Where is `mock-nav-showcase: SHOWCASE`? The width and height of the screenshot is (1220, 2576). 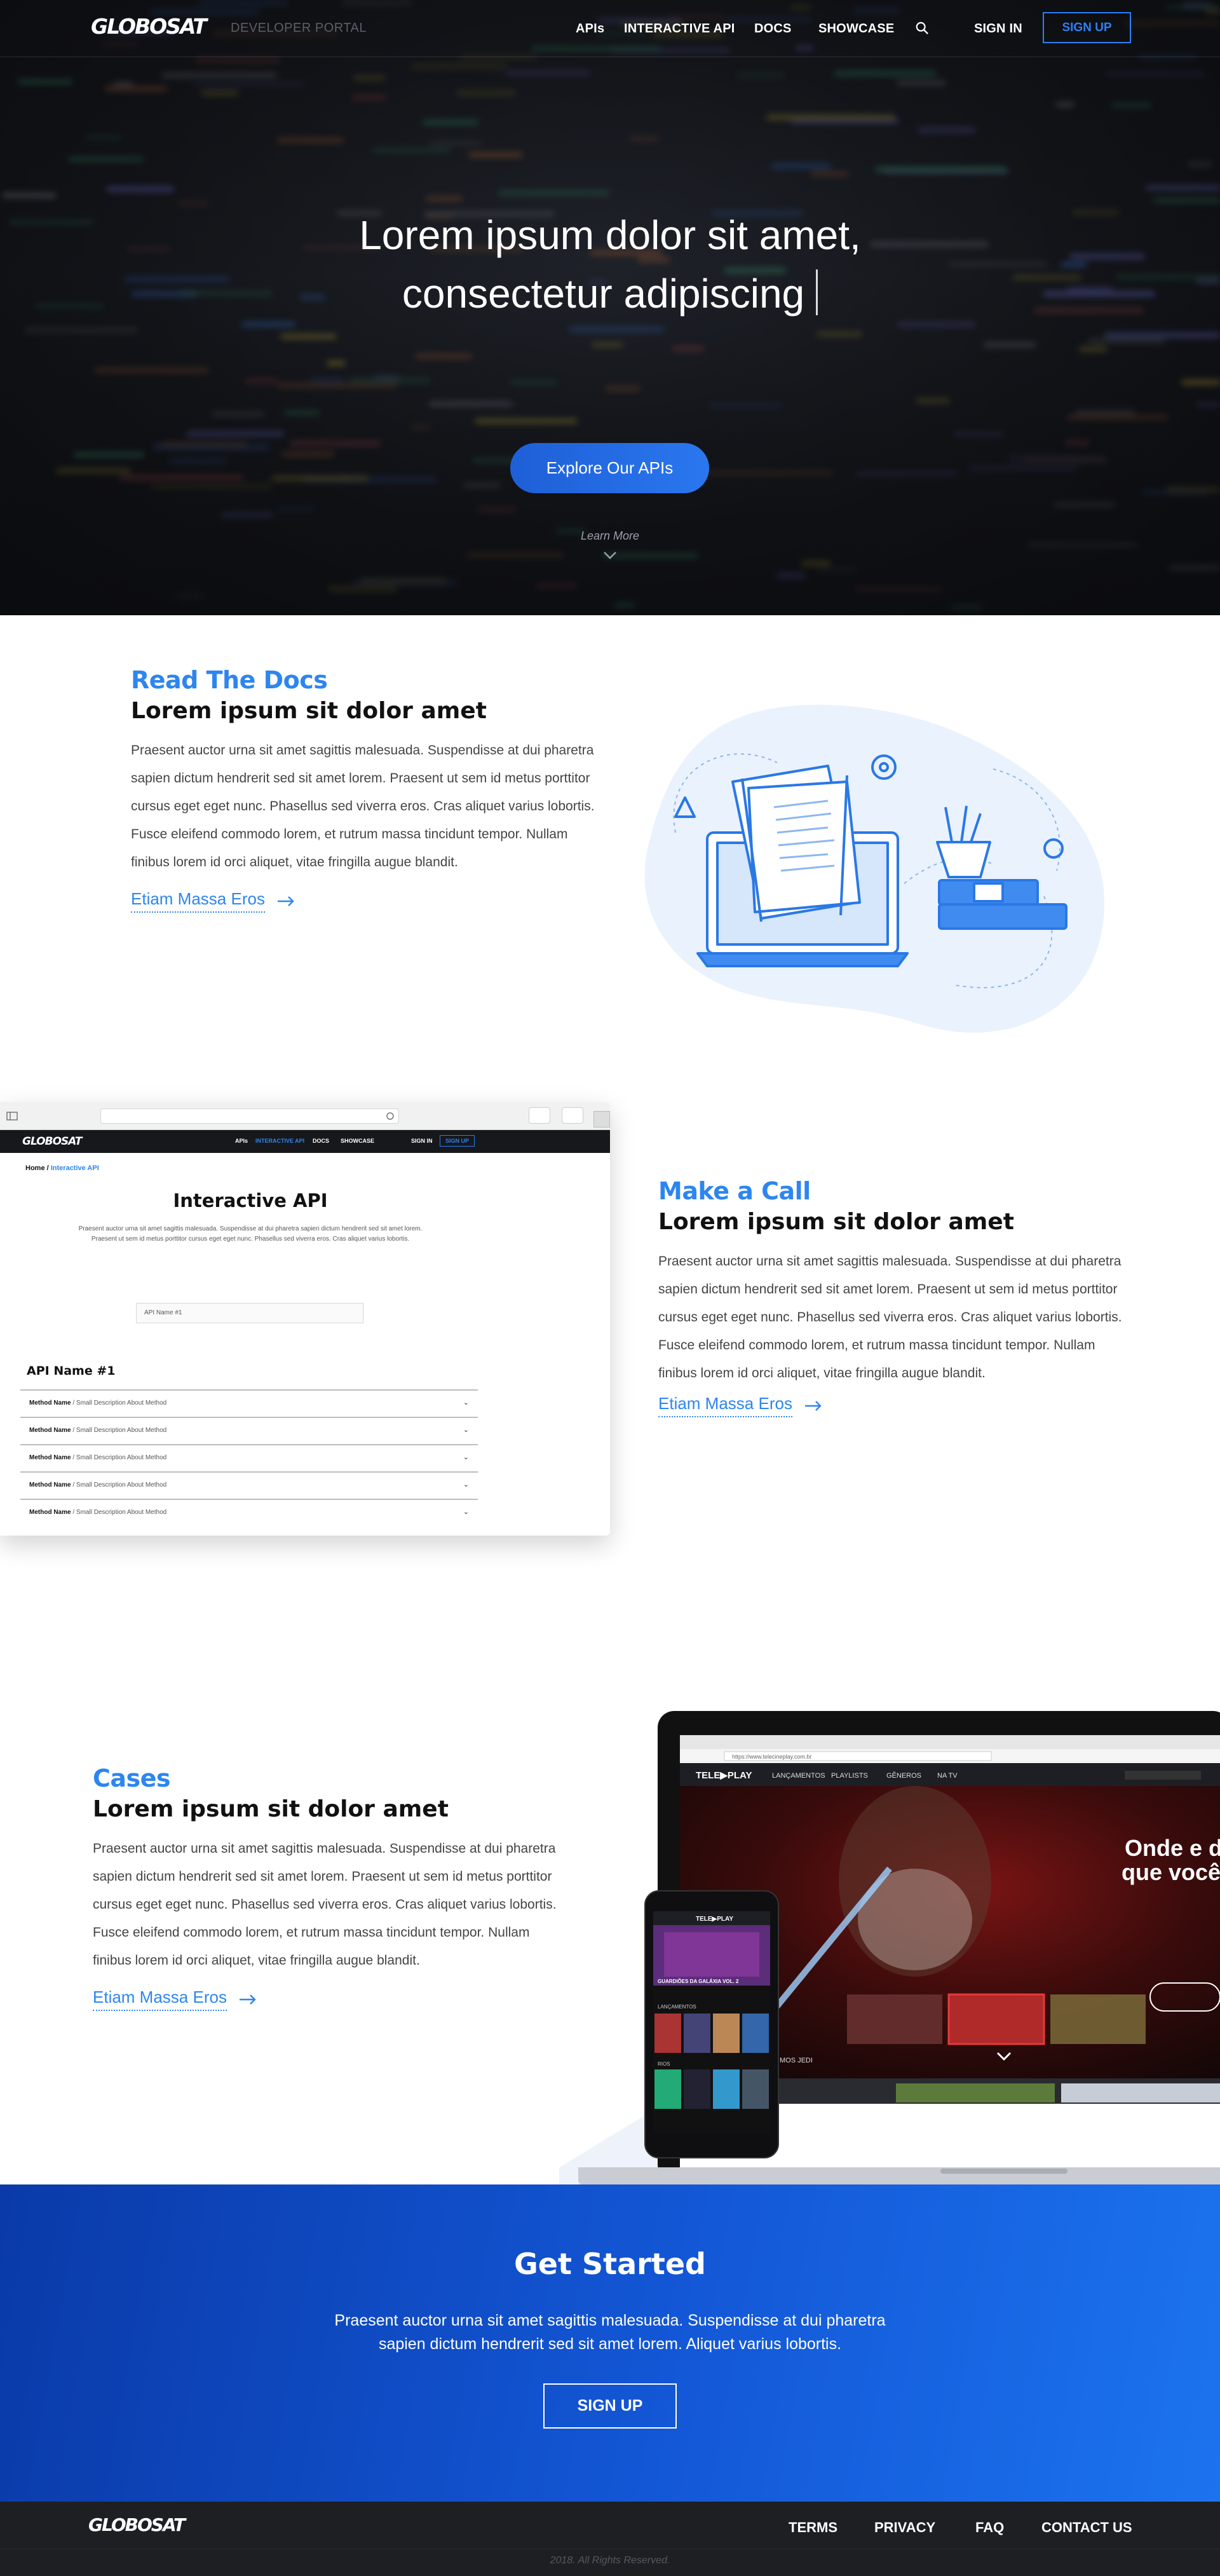
mock-nav-showcase: SHOWCASE is located at coordinates (358, 1141).